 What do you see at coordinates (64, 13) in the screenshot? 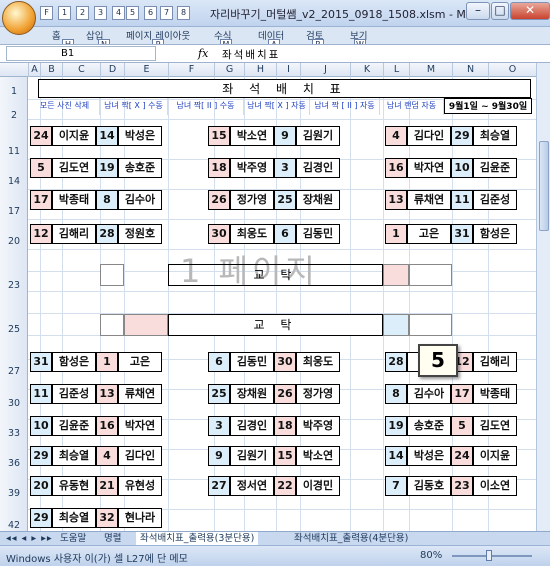
I see `quick-access-key-1: 1` at bounding box center [64, 13].